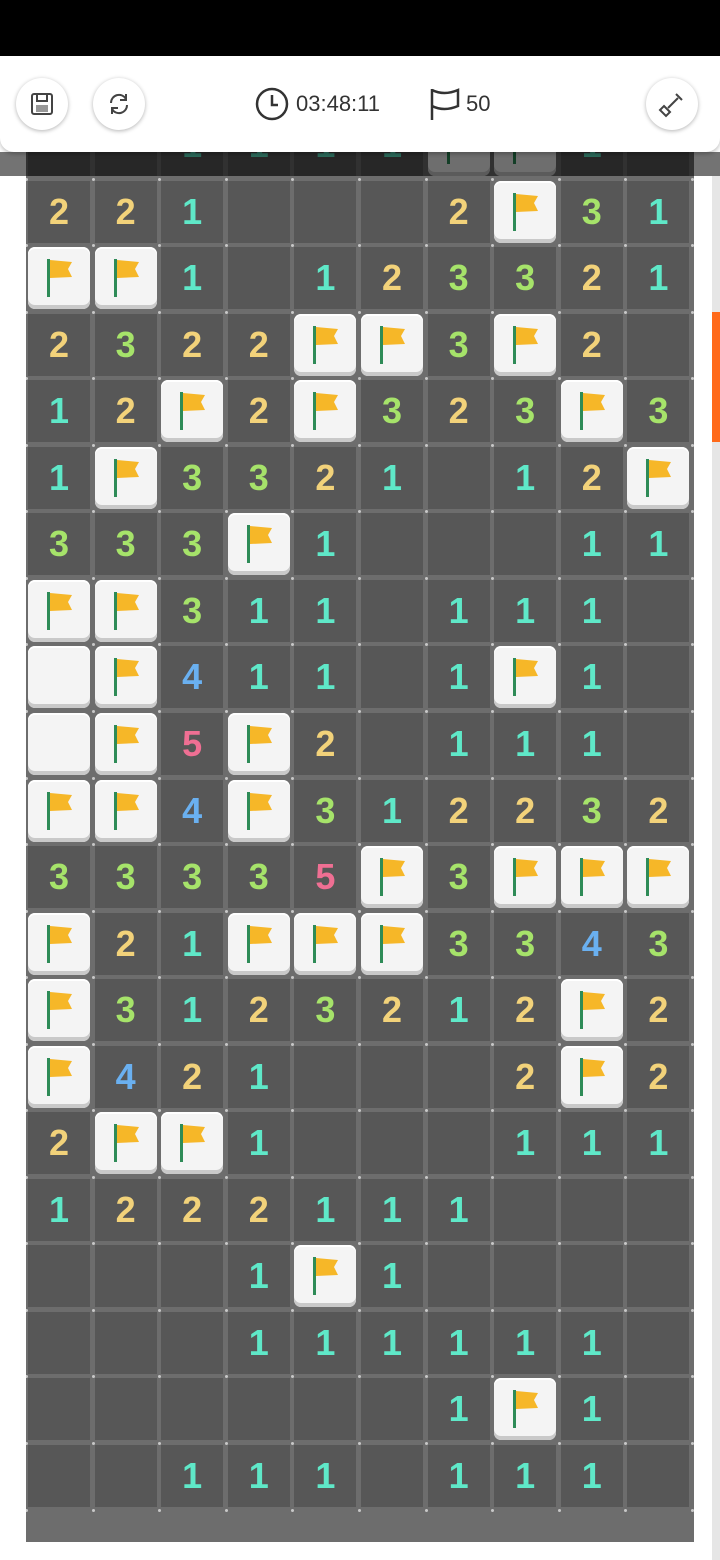 This screenshot has width=720, height=1560. Describe the element at coordinates (42, 104) in the screenshot. I see `save-button` at that location.